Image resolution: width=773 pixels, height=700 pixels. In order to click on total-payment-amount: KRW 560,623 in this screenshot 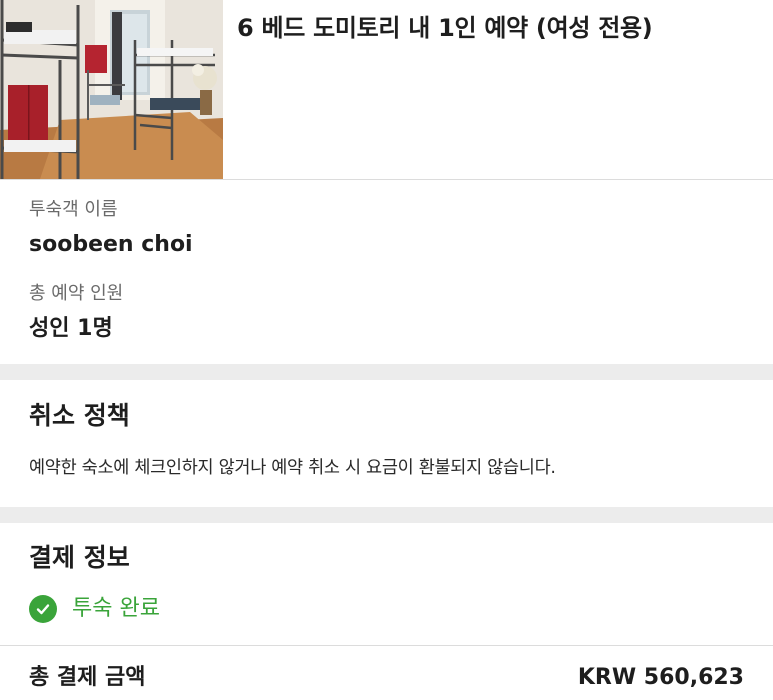, I will do `click(660, 677)`.